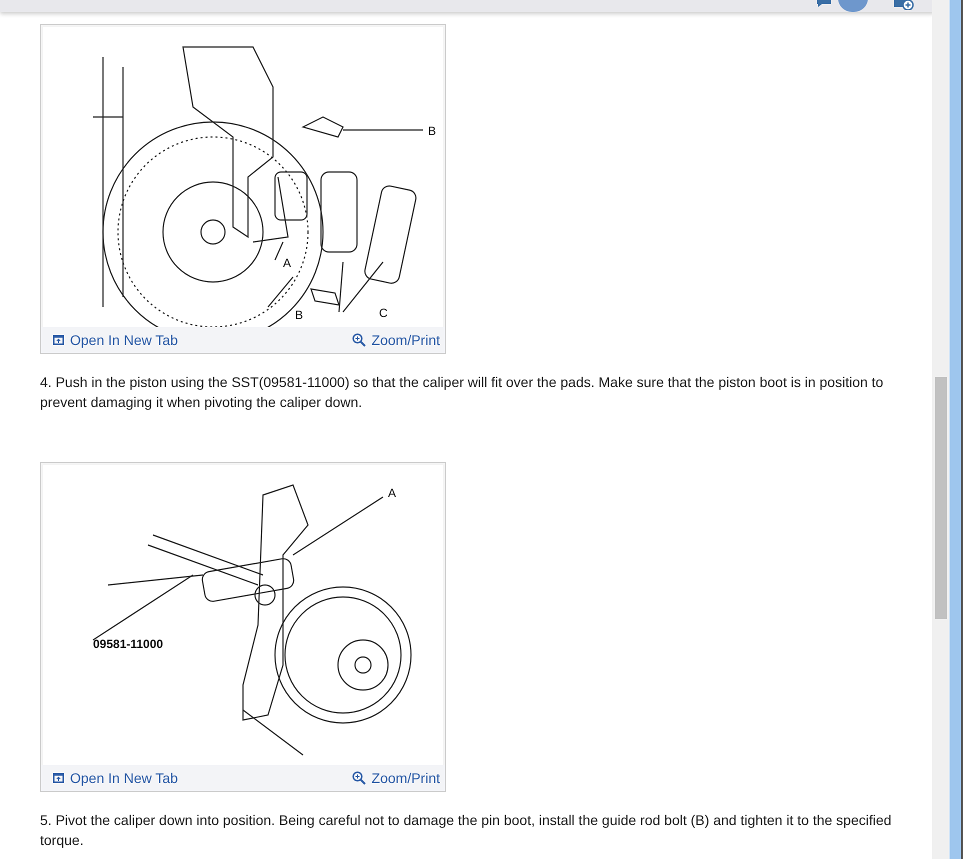 Image resolution: width=963 pixels, height=859 pixels. What do you see at coordinates (941, 498) in the screenshot?
I see `scrollbar-thumb` at bounding box center [941, 498].